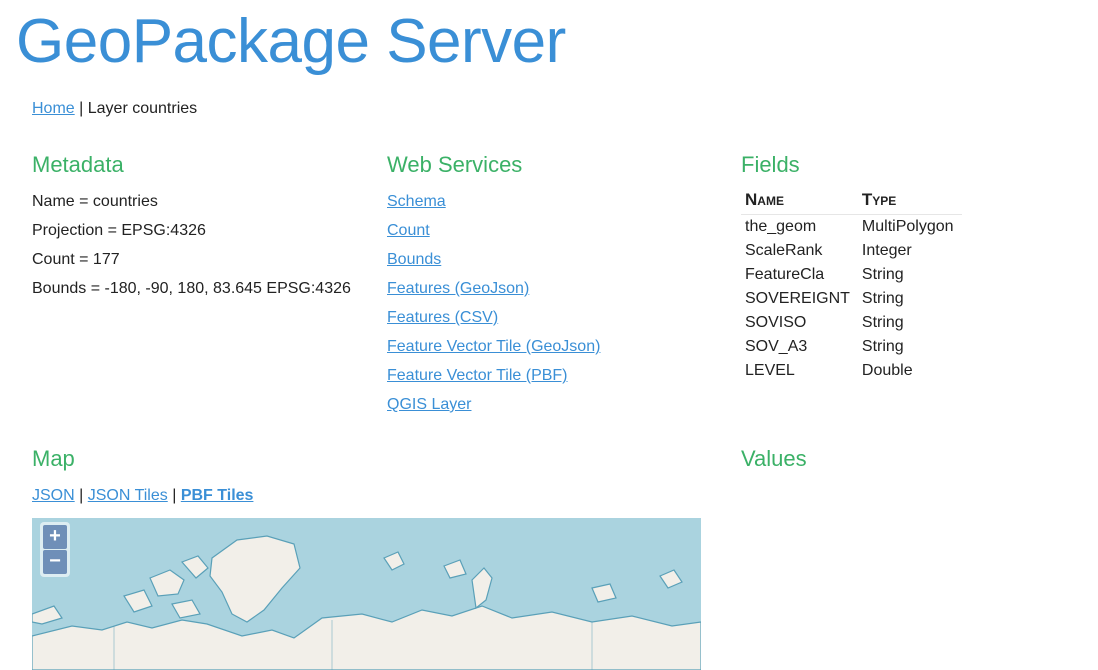  What do you see at coordinates (799, 202) in the screenshot?
I see `fields-col-name: Name` at bounding box center [799, 202].